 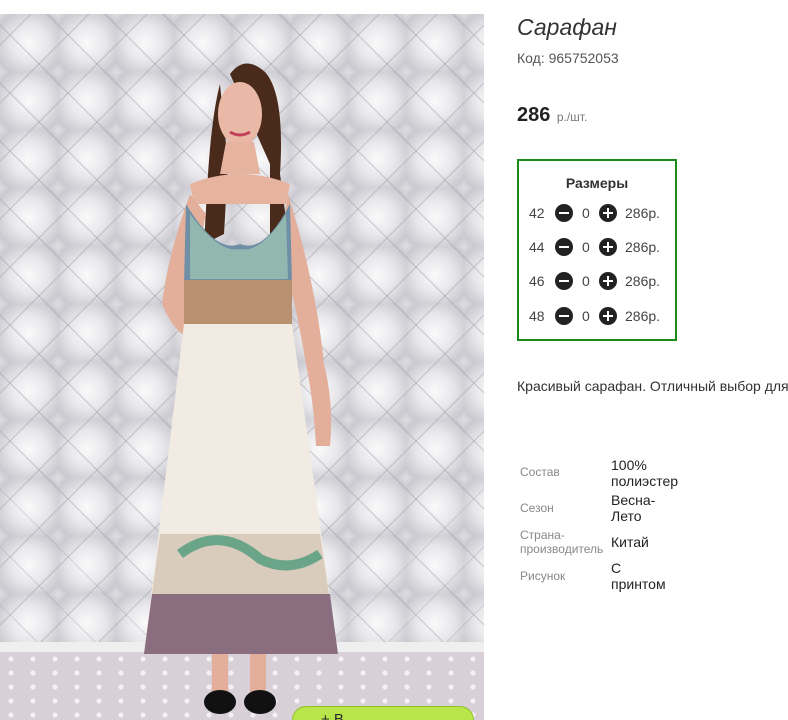 What do you see at coordinates (626, 516) in the screenshot?
I see `property-value-line: Лето` at bounding box center [626, 516].